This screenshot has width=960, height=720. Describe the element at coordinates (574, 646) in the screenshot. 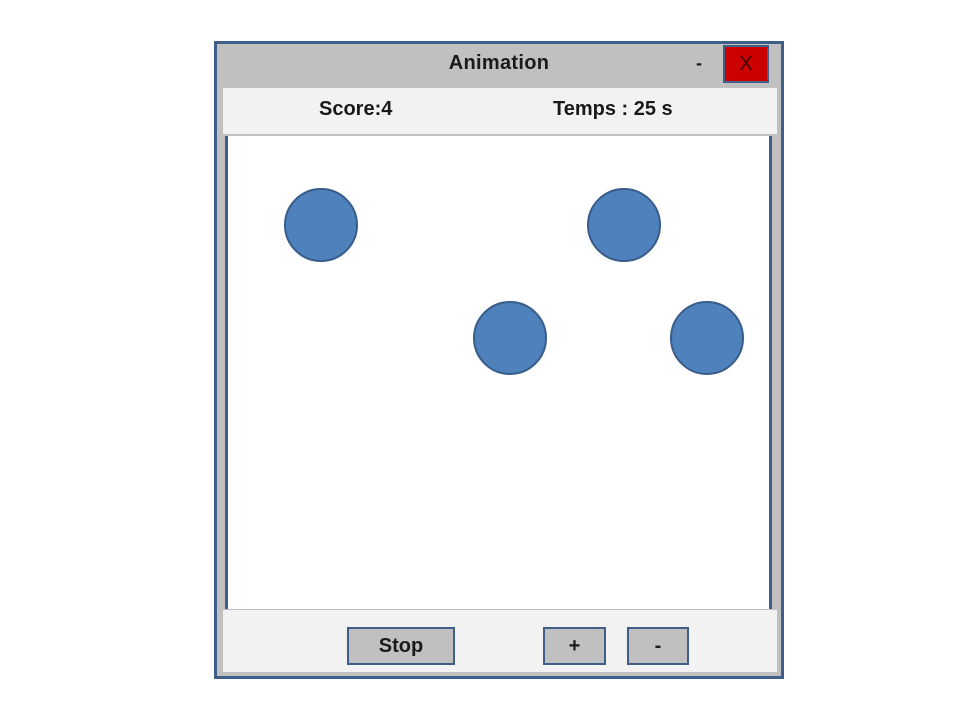

I see `speed-up-button: +` at that location.